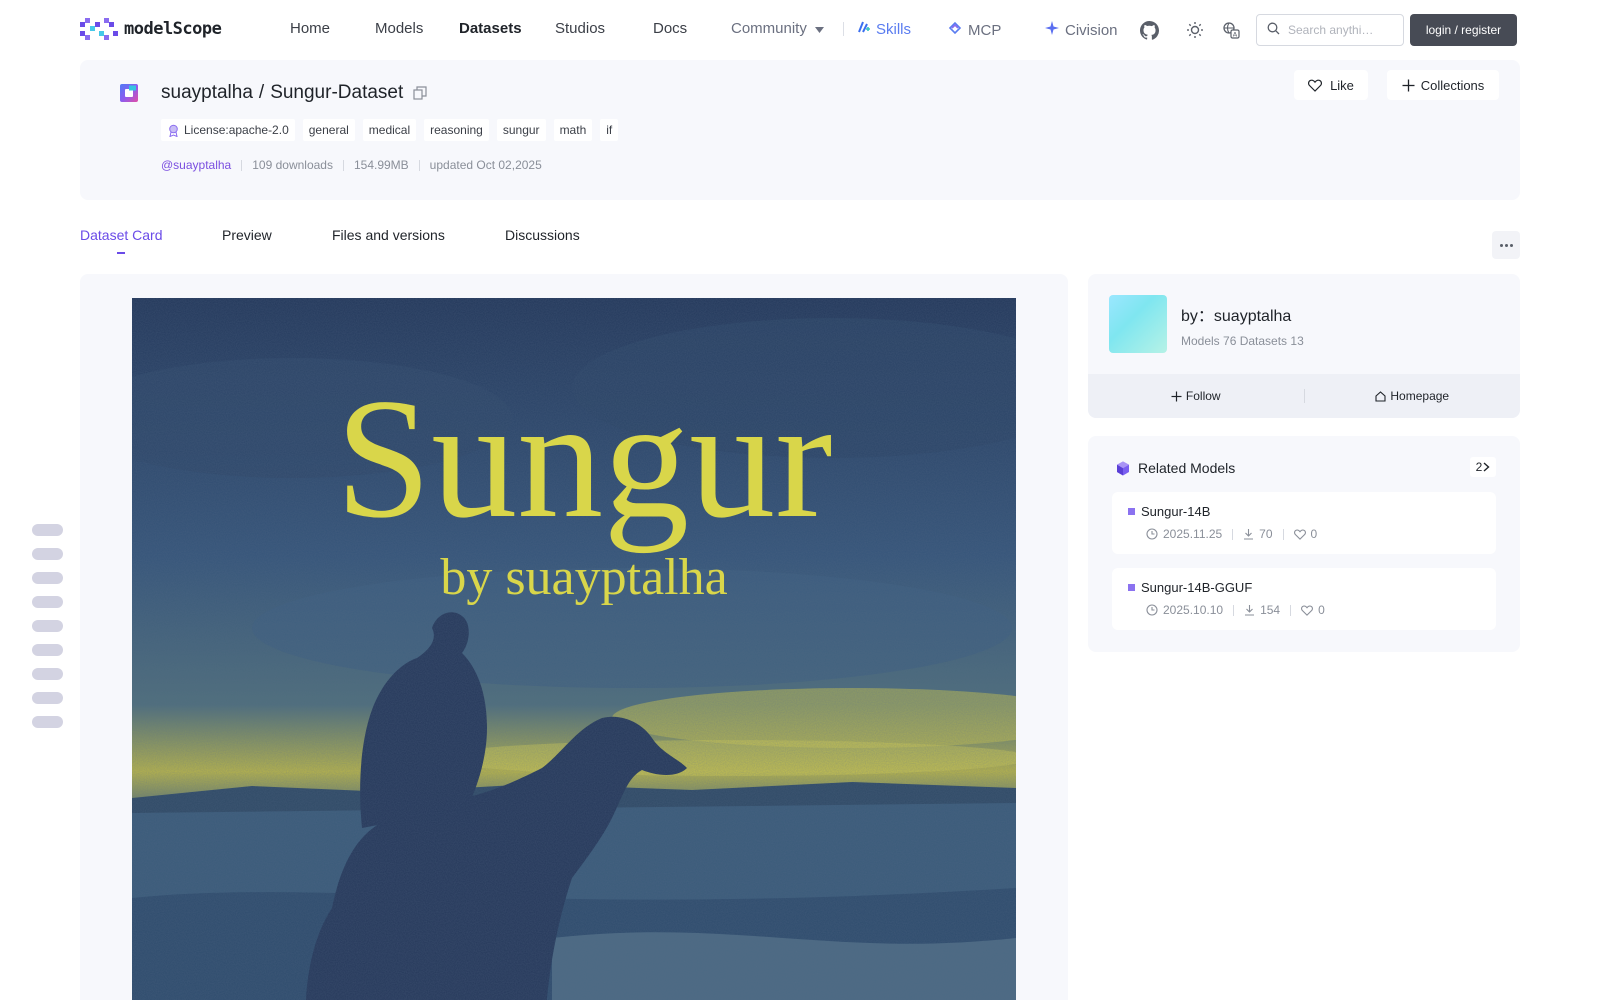  What do you see at coordinates (609, 130) in the screenshot?
I see `tag-if: if` at bounding box center [609, 130].